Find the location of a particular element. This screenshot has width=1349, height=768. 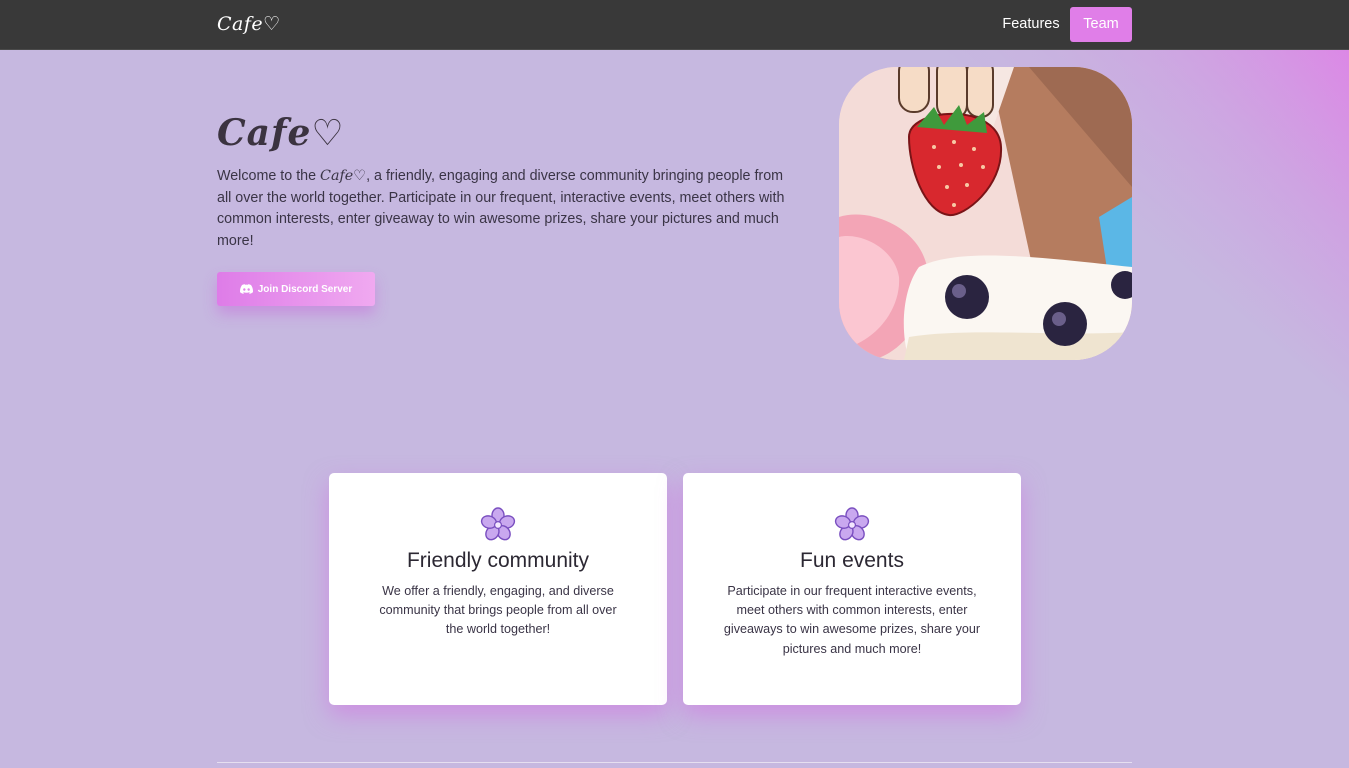

nav-team-link: Team is located at coordinates (1101, 24).